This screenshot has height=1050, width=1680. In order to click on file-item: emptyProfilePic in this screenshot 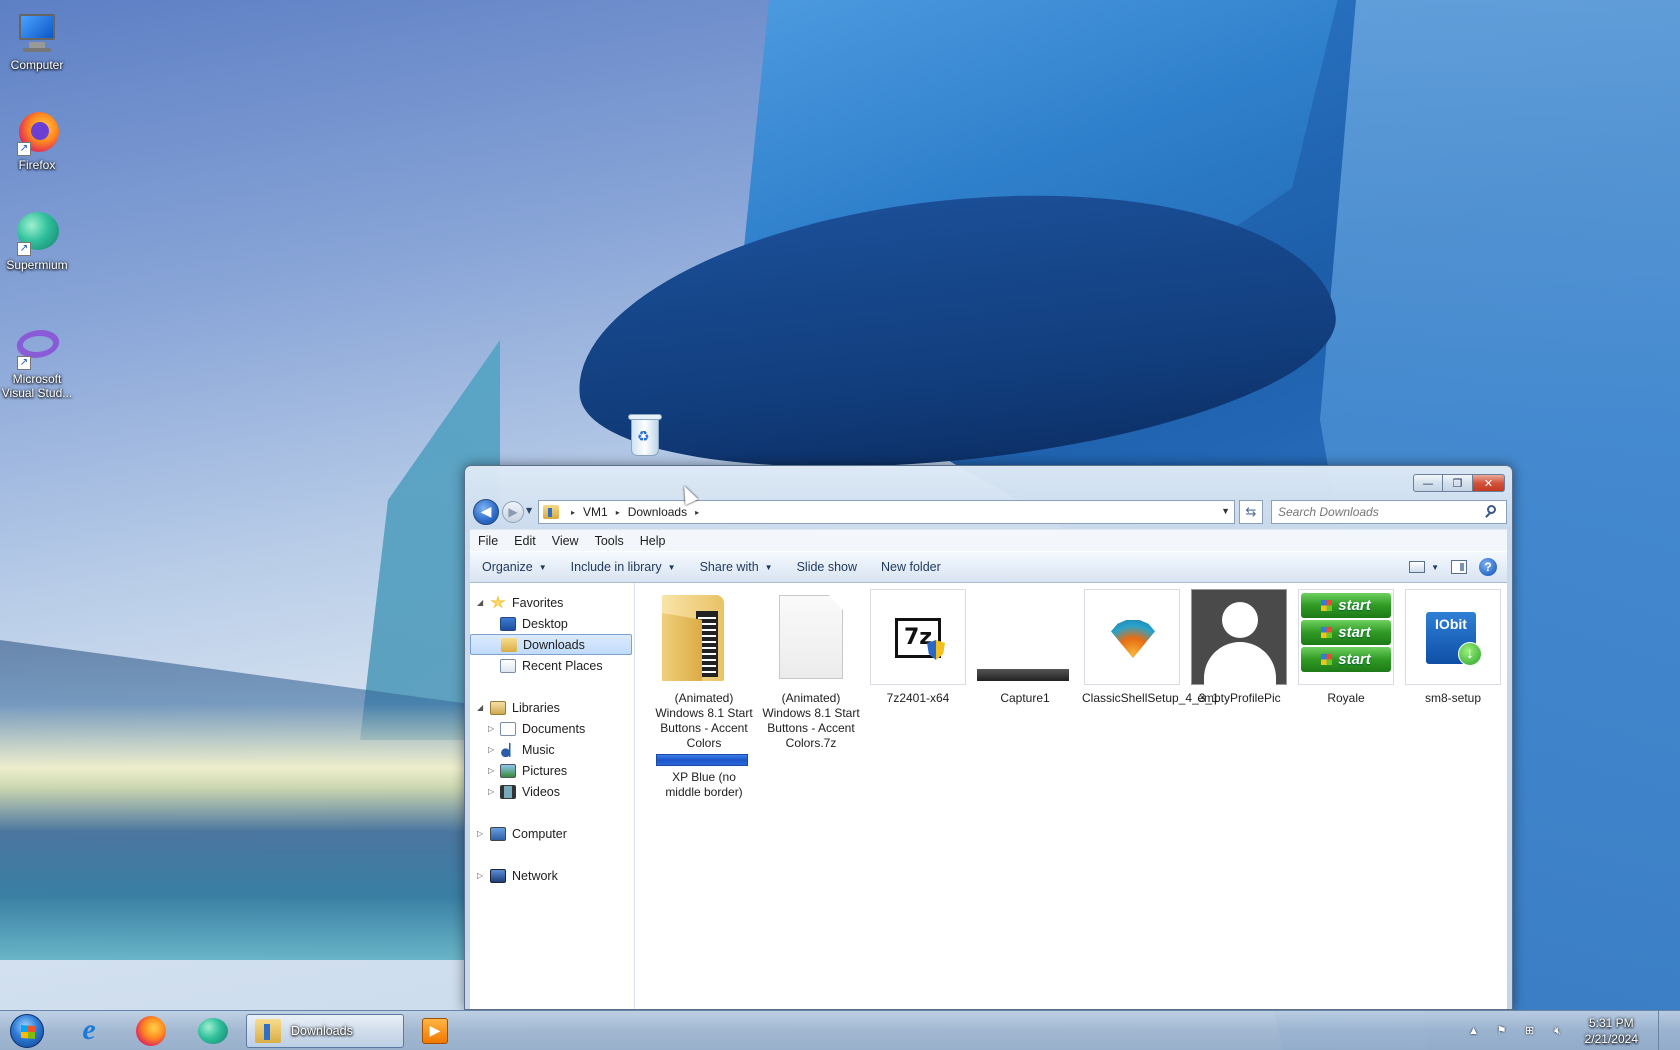, I will do `click(1239, 647)`.